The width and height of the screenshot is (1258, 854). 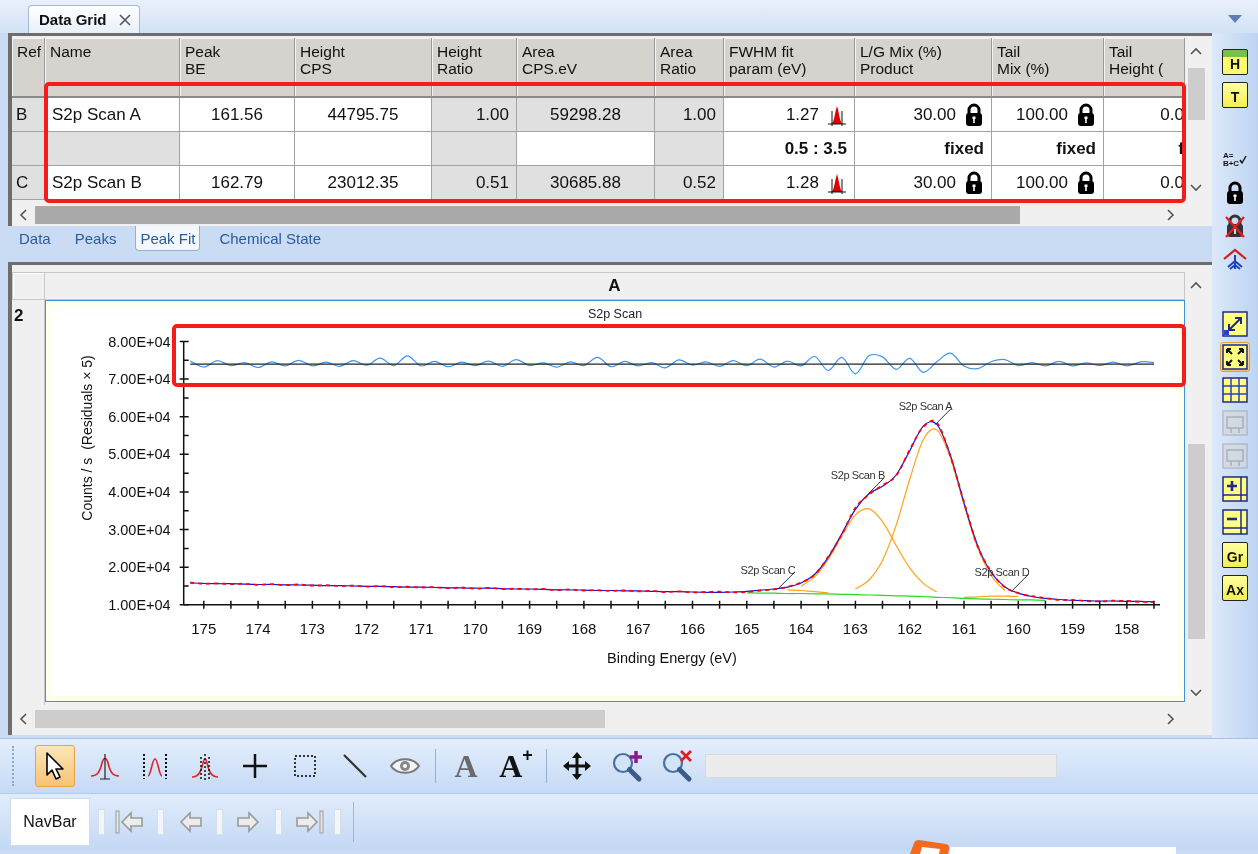 I want to click on tick-label: 168, so click(x=584, y=628).